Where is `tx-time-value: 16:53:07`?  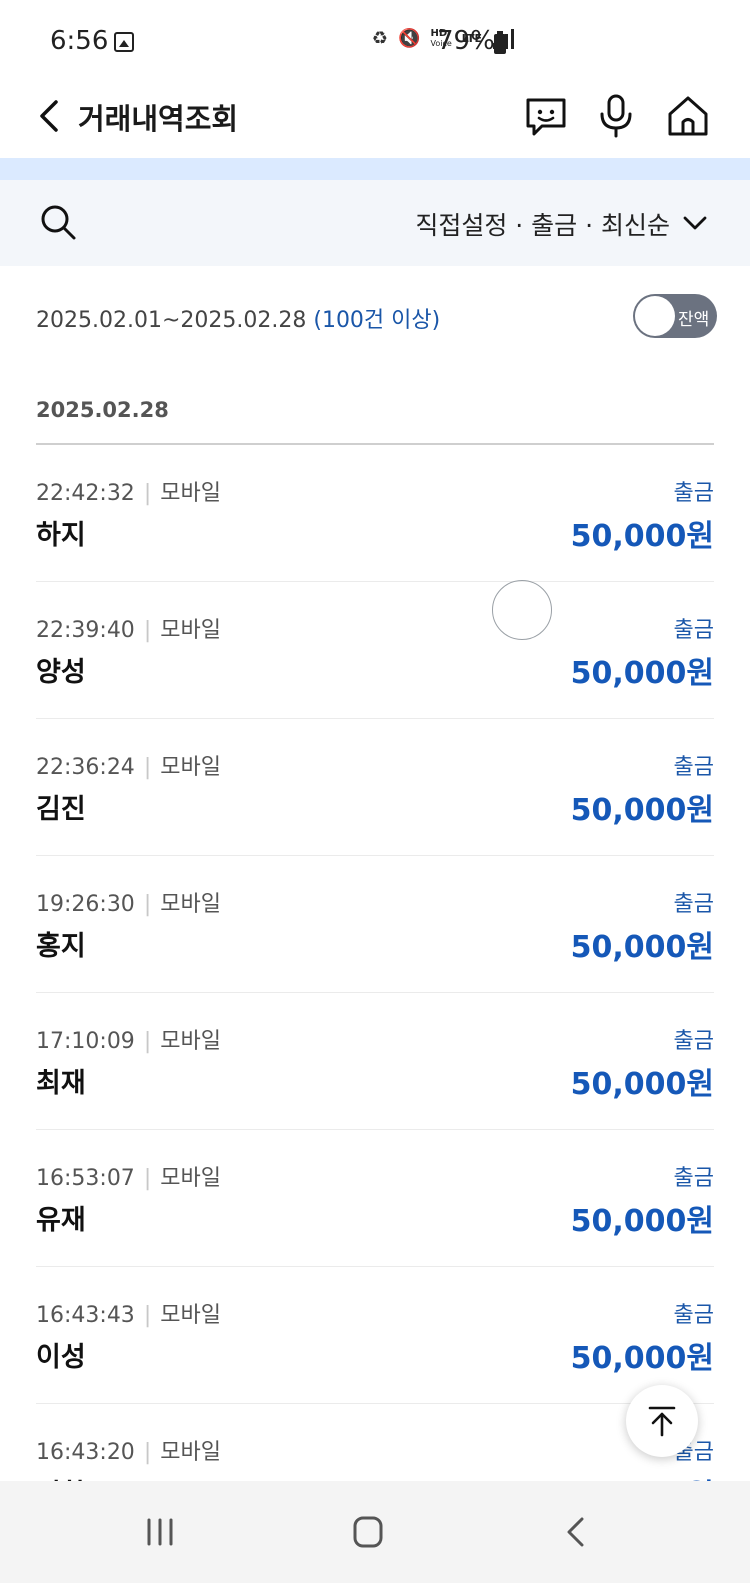
tx-time-value: 16:53:07 is located at coordinates (85, 1178).